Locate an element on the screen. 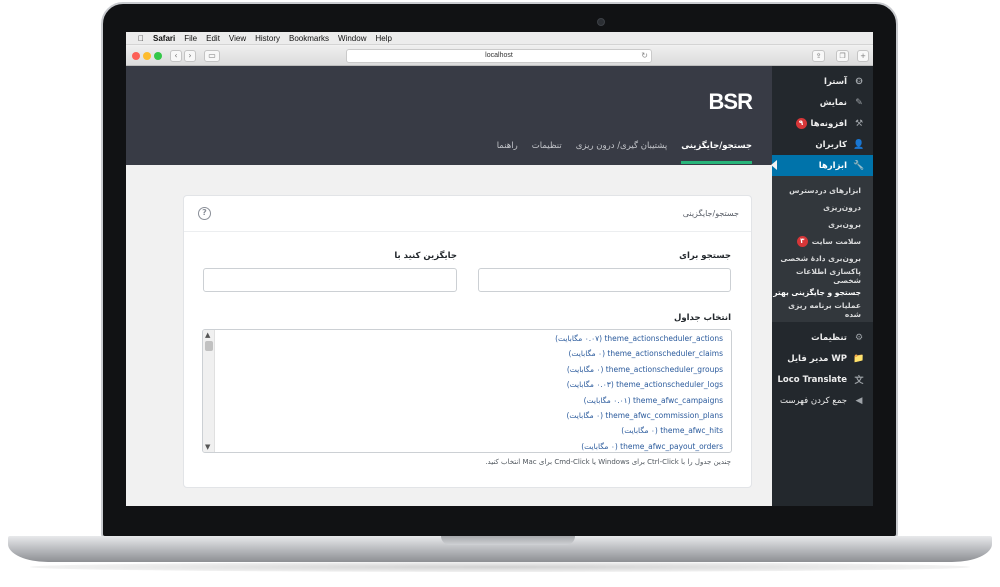 This screenshot has height=587, width=1000. sidebar-item-label: تنظیمات is located at coordinates (829, 337).